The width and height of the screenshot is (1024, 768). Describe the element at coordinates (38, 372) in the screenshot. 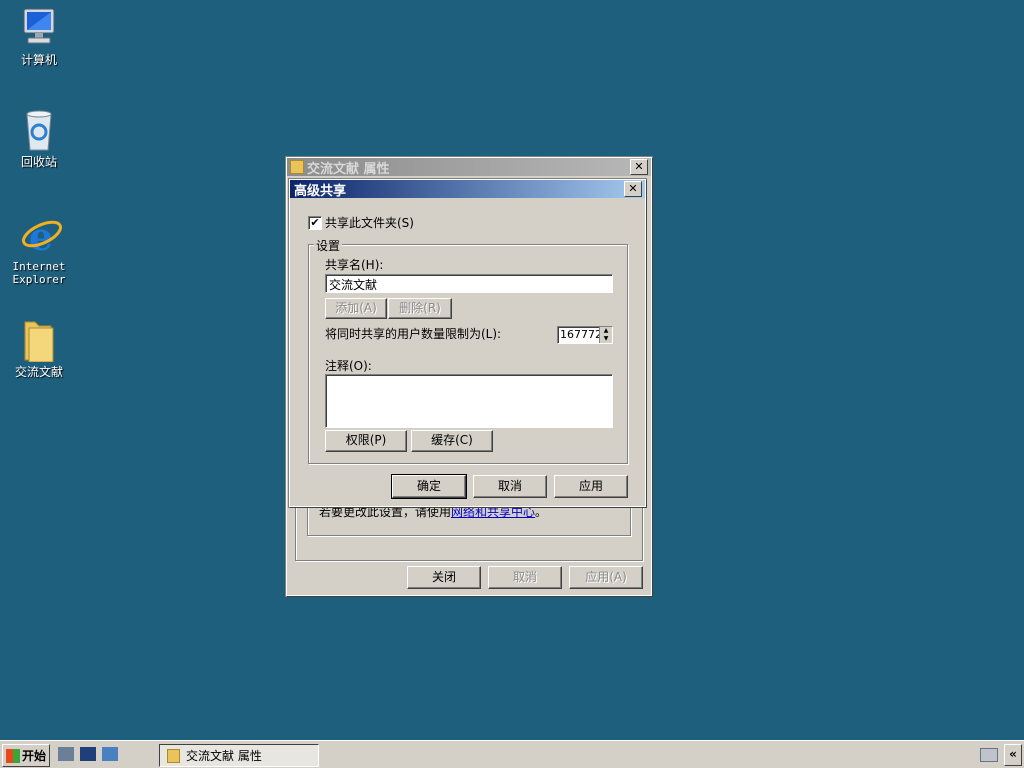

I see `desktop-icon-label: 交流文献` at that location.